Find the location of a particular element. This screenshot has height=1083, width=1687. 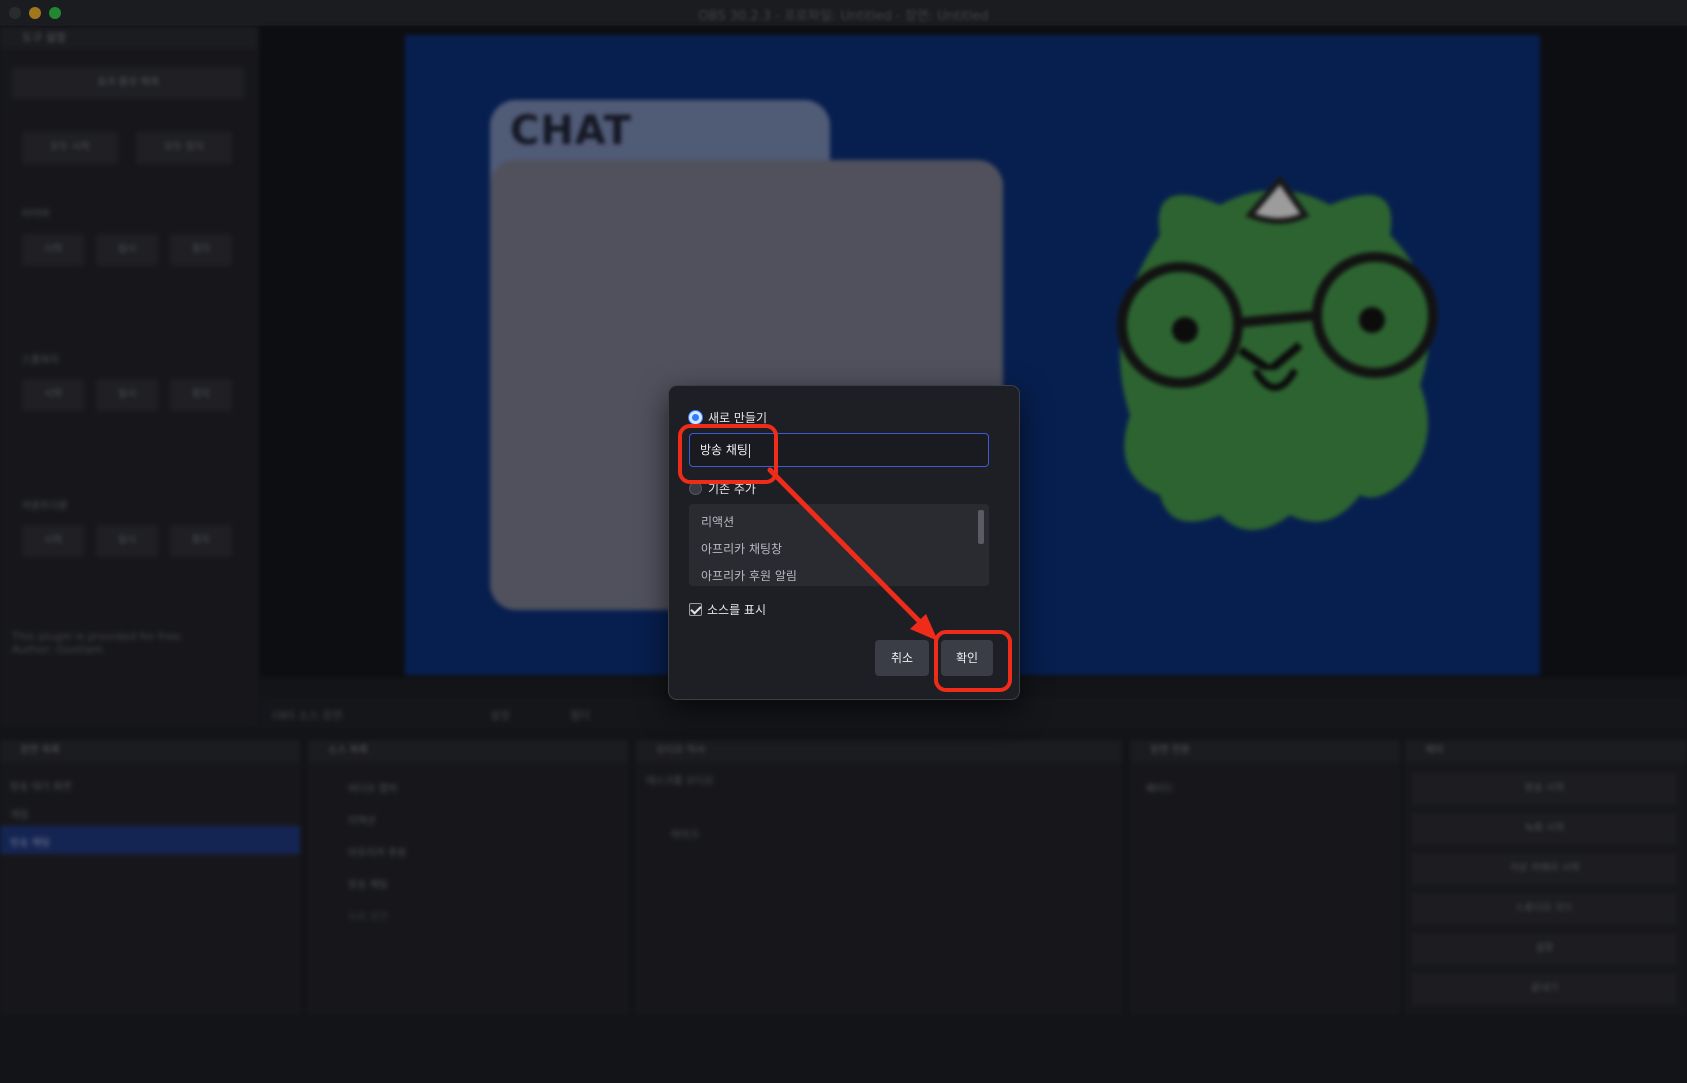

instruction-arrow is located at coordinates (852, 554).